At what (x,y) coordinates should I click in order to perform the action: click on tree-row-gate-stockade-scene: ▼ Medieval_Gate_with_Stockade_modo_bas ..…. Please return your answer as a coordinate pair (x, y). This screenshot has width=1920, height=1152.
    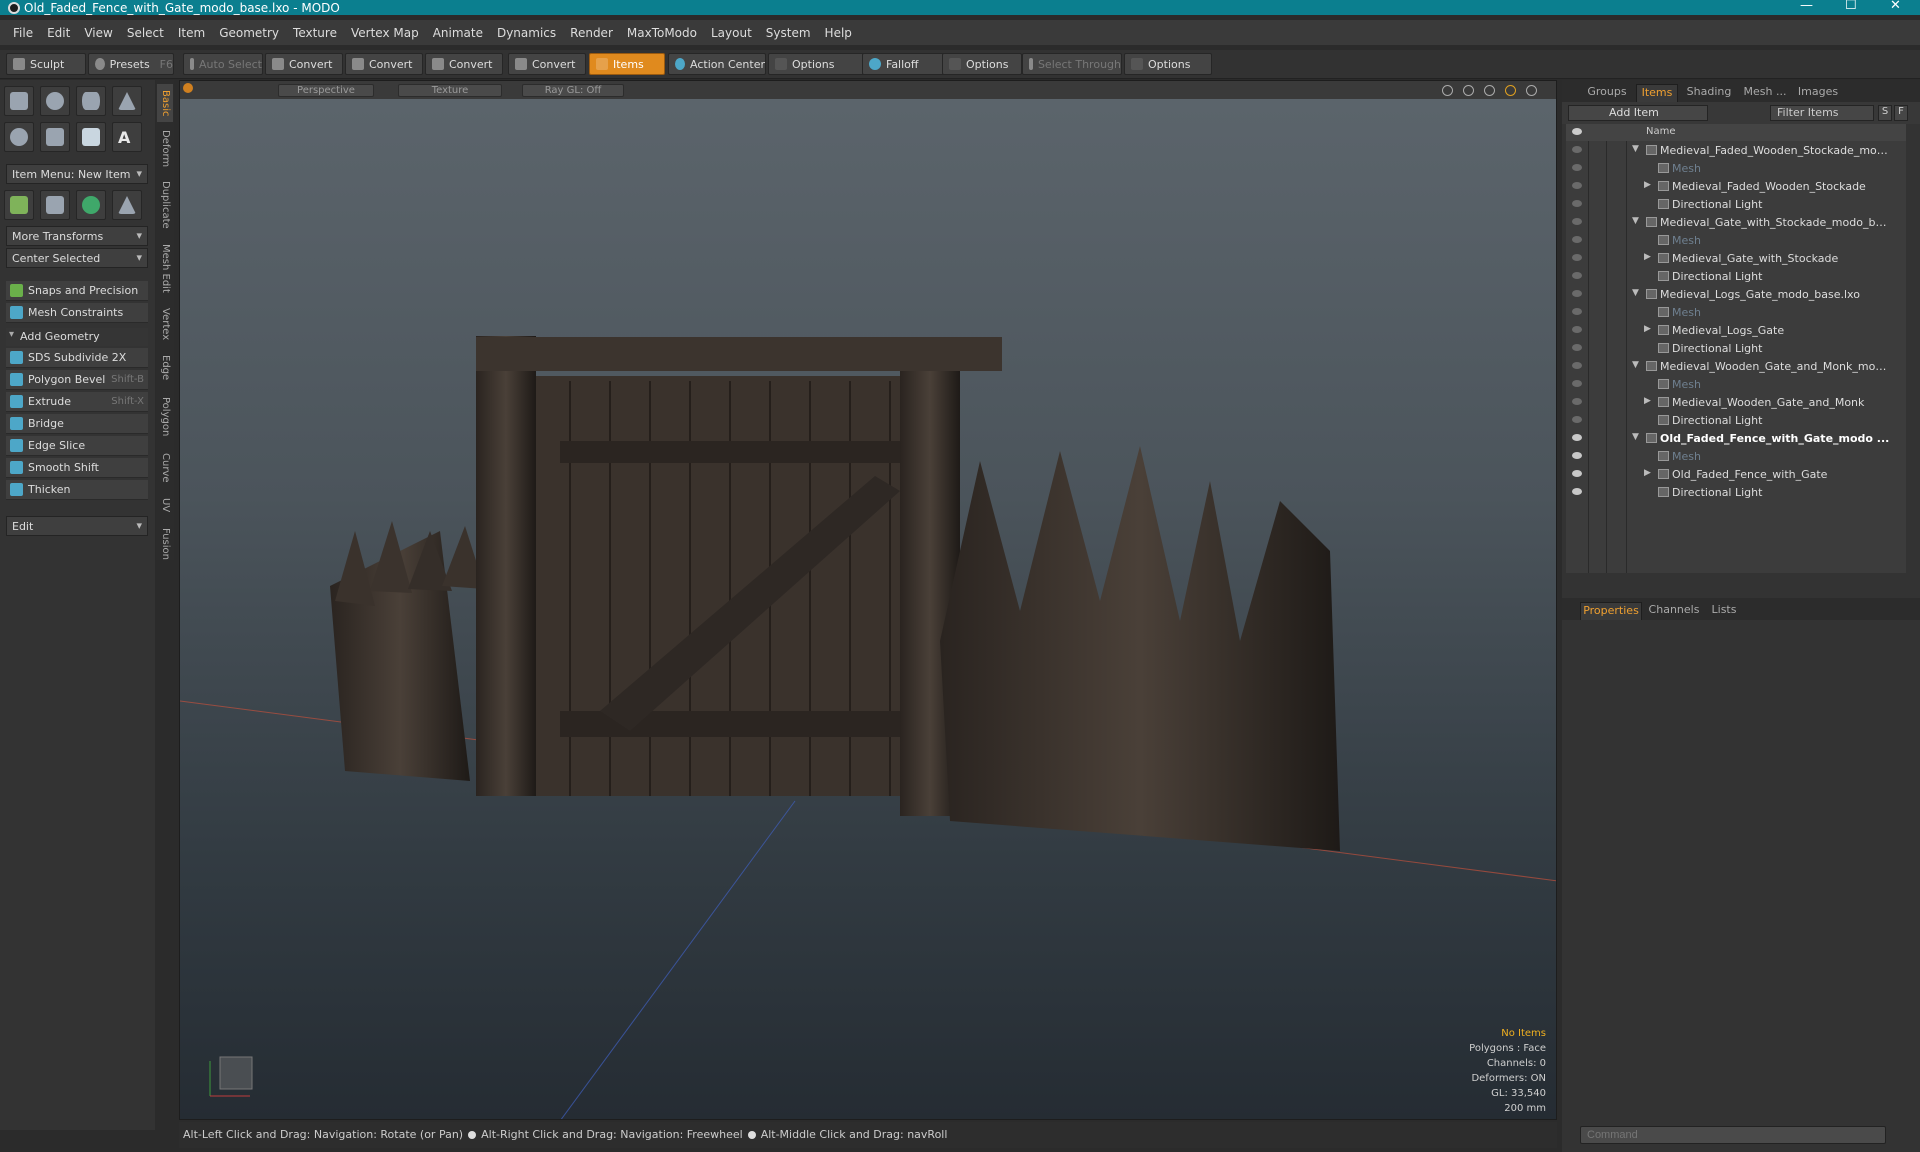
    Looking at the image, I should click on (1736, 222).